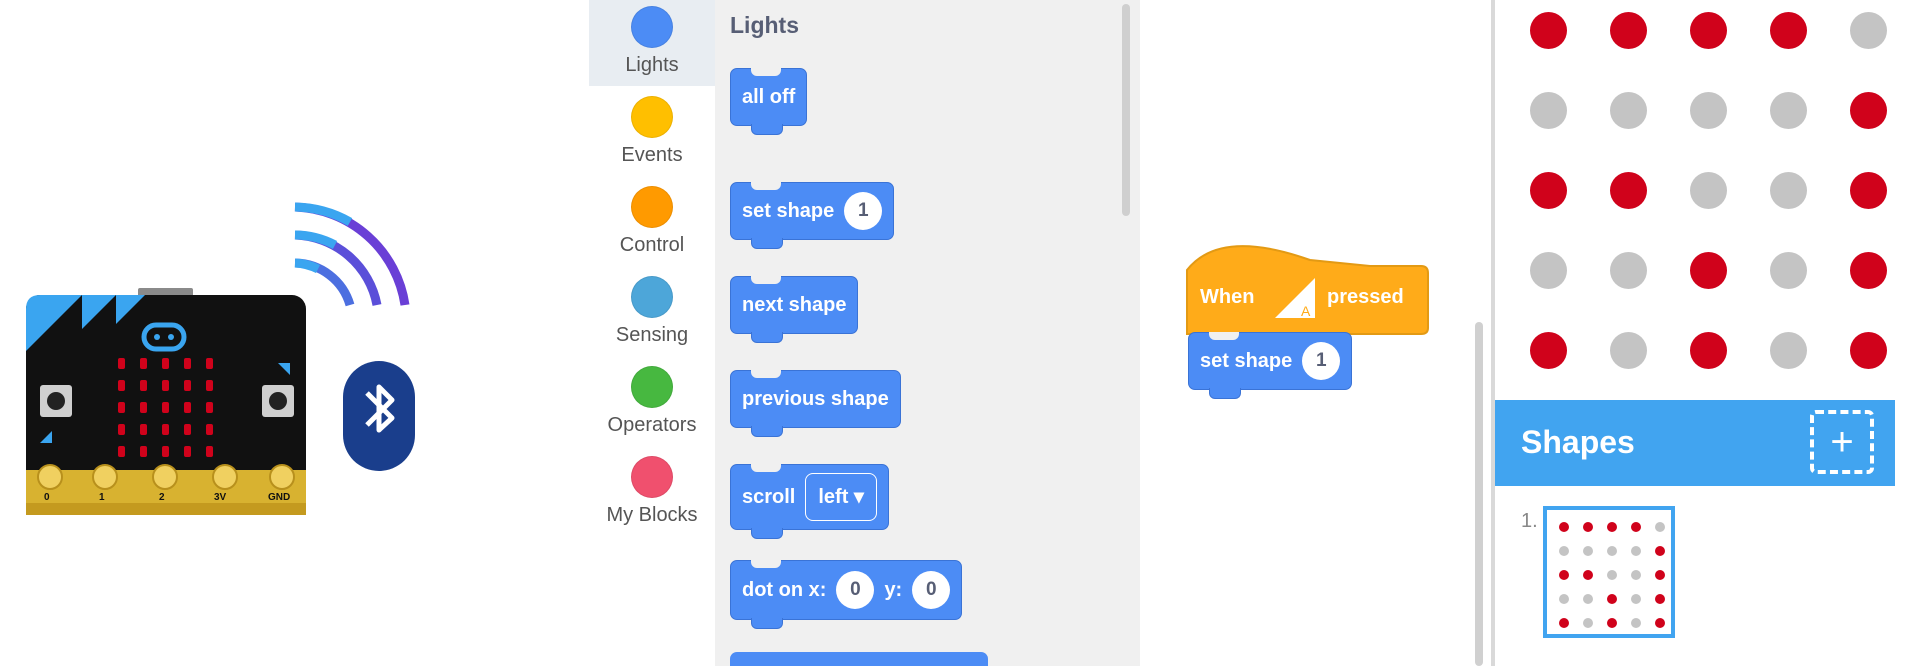 The height and width of the screenshot is (666, 1920). I want to click on pin-label: 3V, so click(220, 497).